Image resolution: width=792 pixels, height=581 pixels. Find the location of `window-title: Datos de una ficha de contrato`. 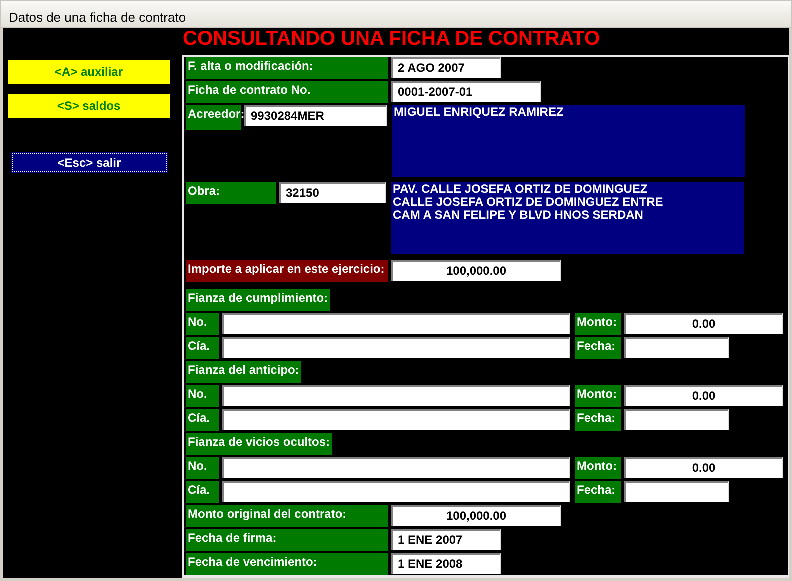

window-title: Datos de una ficha de contrato is located at coordinates (97, 17).